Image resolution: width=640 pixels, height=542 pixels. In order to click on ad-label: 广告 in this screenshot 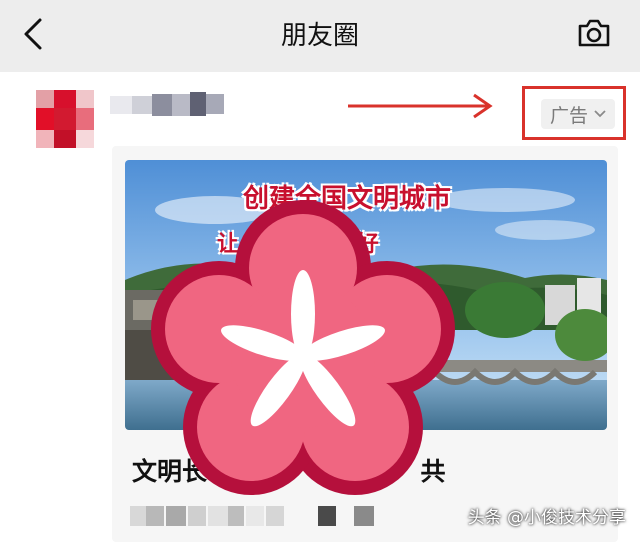, I will do `click(568, 115)`.